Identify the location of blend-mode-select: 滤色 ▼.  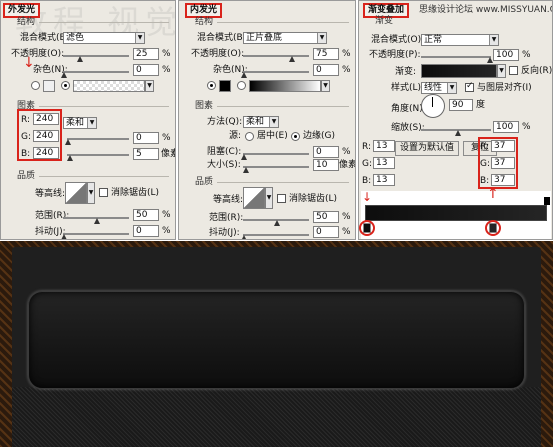
(104, 38).